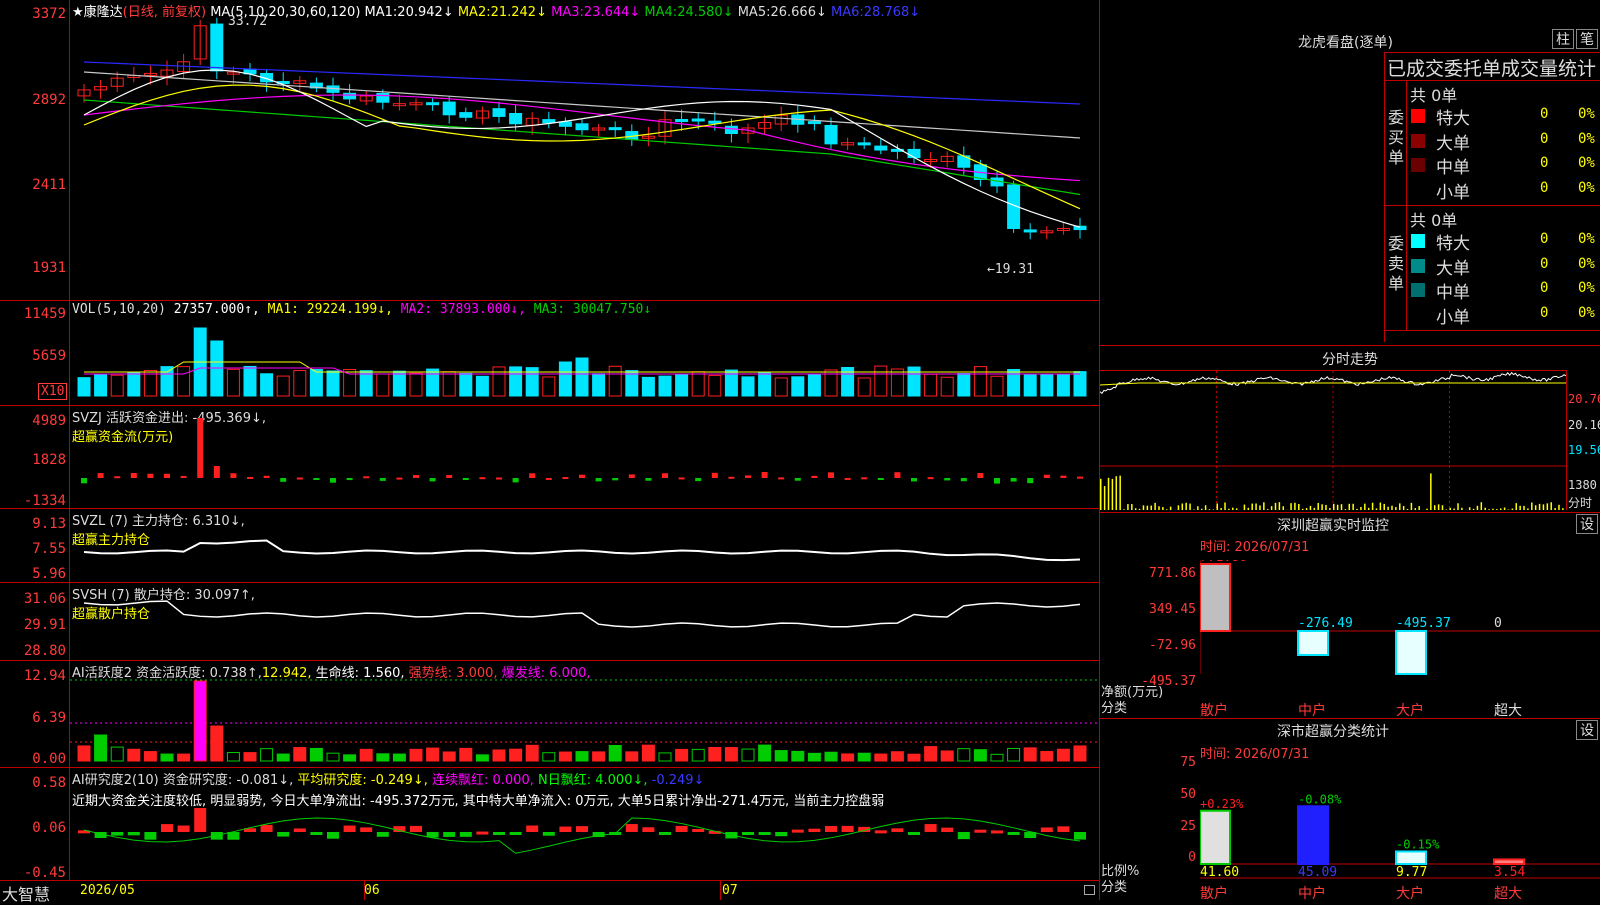  Describe the element at coordinates (1587, 730) in the screenshot. I see `sz-class-settings-button: 设` at that location.